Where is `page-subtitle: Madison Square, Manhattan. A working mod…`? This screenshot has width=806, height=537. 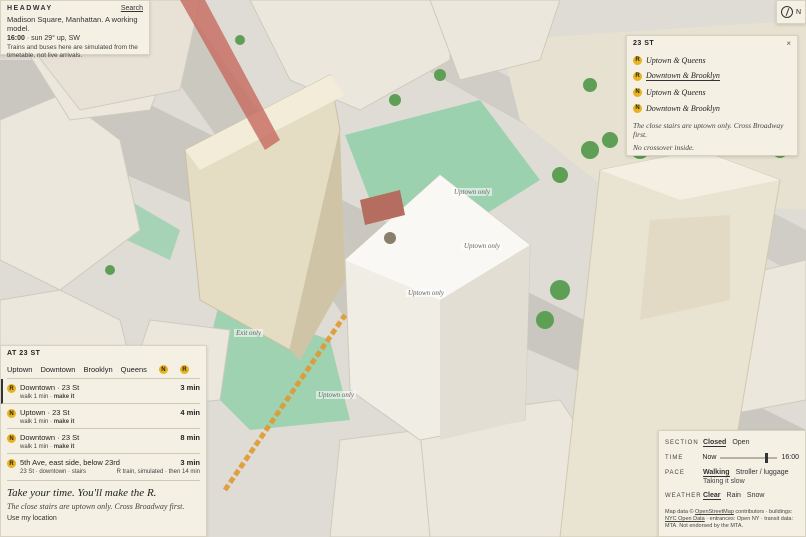 page-subtitle: Madison Square, Manhattan. A working mod… is located at coordinates (72, 24).